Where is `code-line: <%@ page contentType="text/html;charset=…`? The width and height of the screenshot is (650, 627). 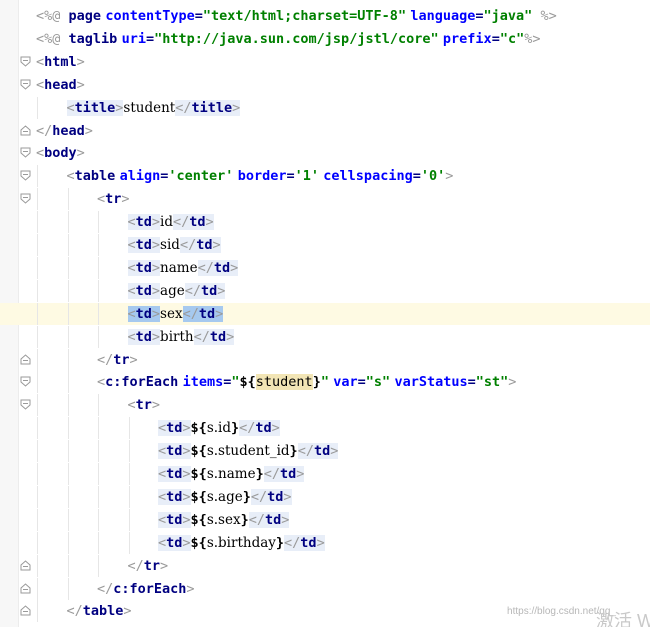
code-line: <%@ page contentType="text/html;charset=… is located at coordinates (325, 16).